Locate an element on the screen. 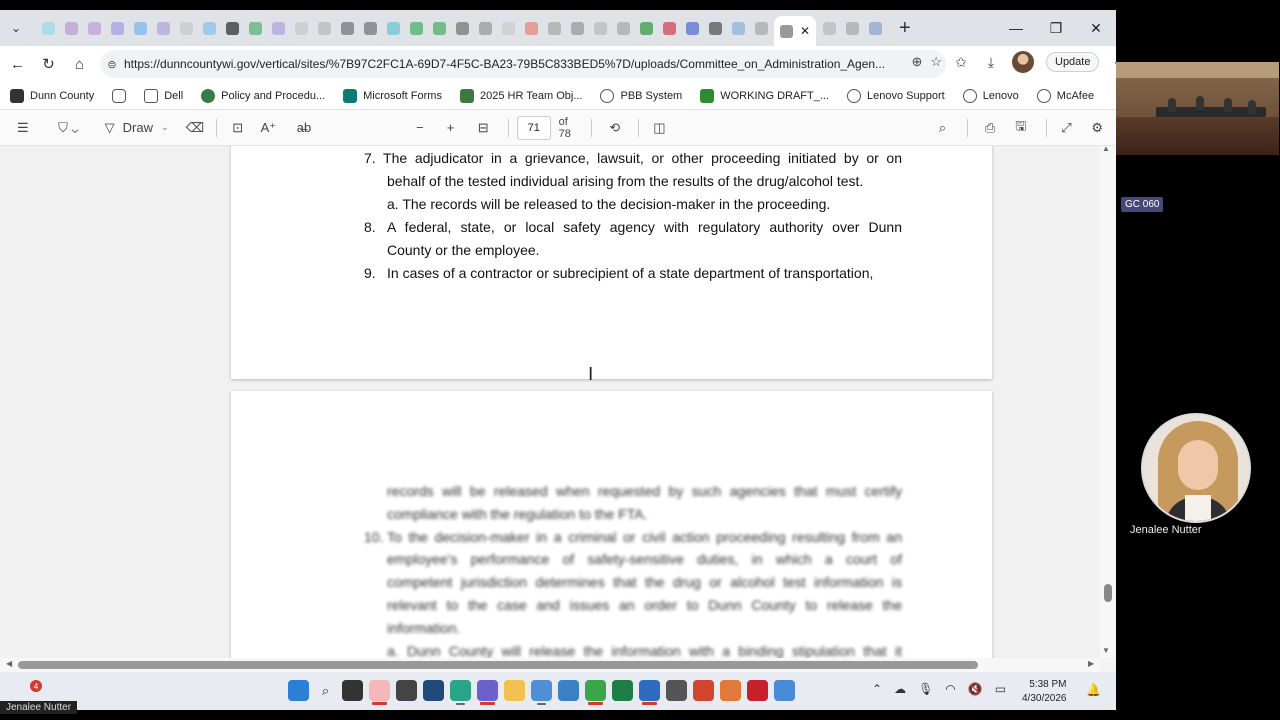 The image size is (1280, 720). task-view-icon is located at coordinates (352, 690).